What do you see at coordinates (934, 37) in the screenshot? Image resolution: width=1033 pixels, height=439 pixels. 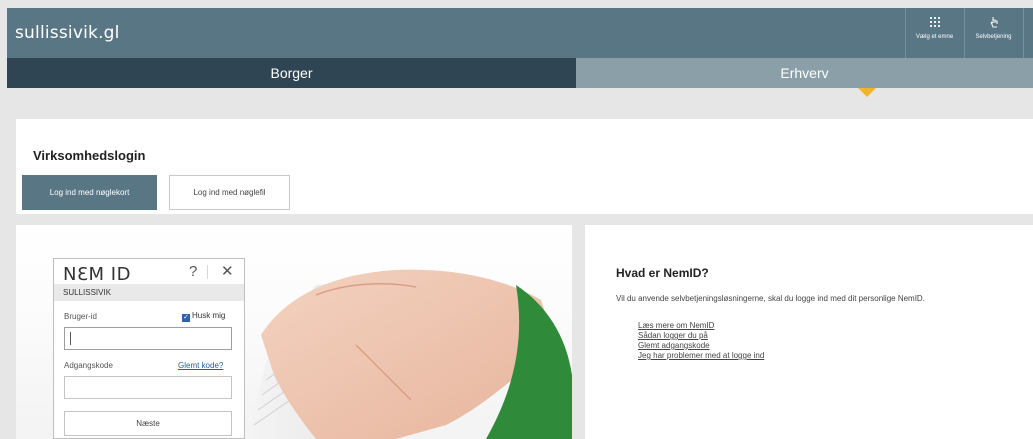 I see `choose-topic-label: Vælg et emne` at bounding box center [934, 37].